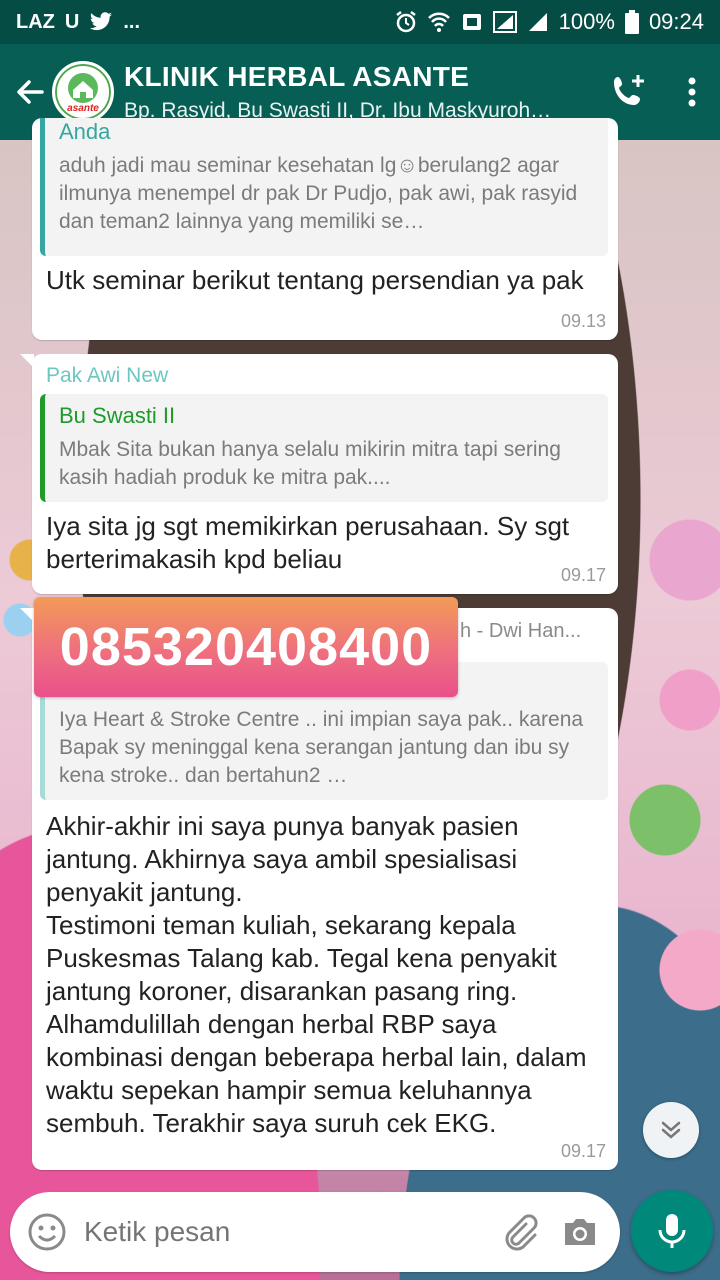 This screenshot has height=1280, width=720. I want to click on quoted-author: Bu Swasti II, so click(117, 415).